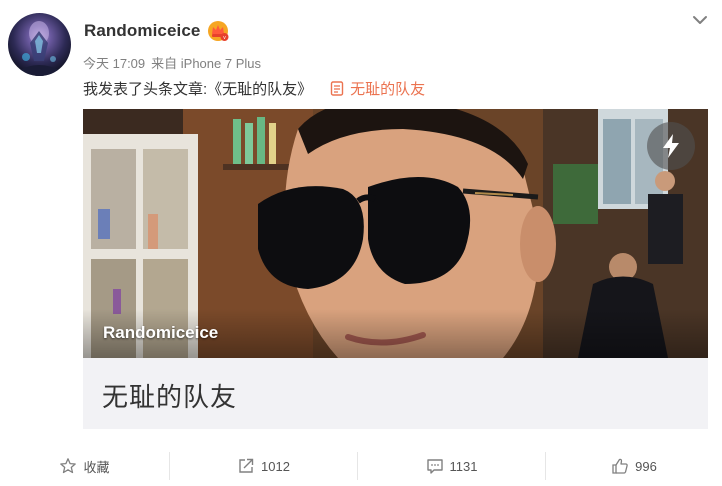  What do you see at coordinates (218, 31) in the screenshot?
I see `vip-crown-icon: v` at bounding box center [218, 31].